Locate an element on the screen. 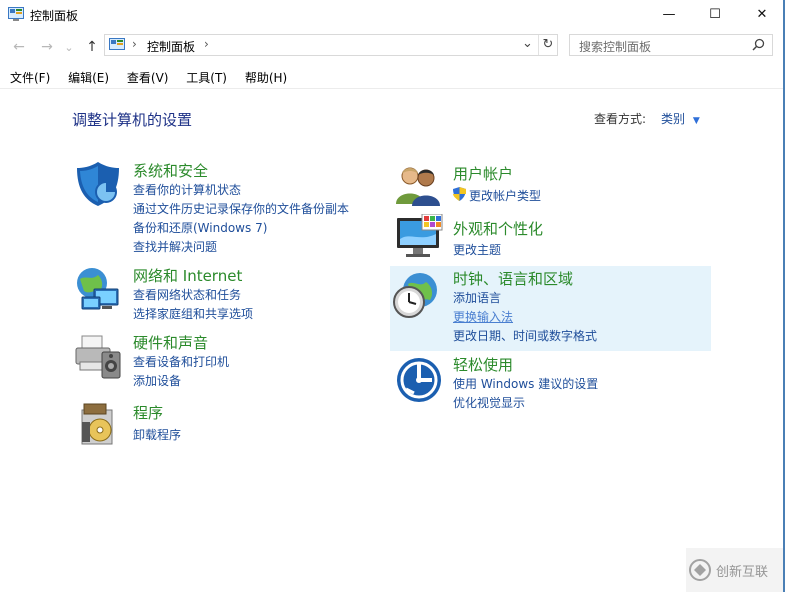 This screenshot has width=785, height=592. view-by-dropdown: 类别 ▼ is located at coordinates (680, 118).